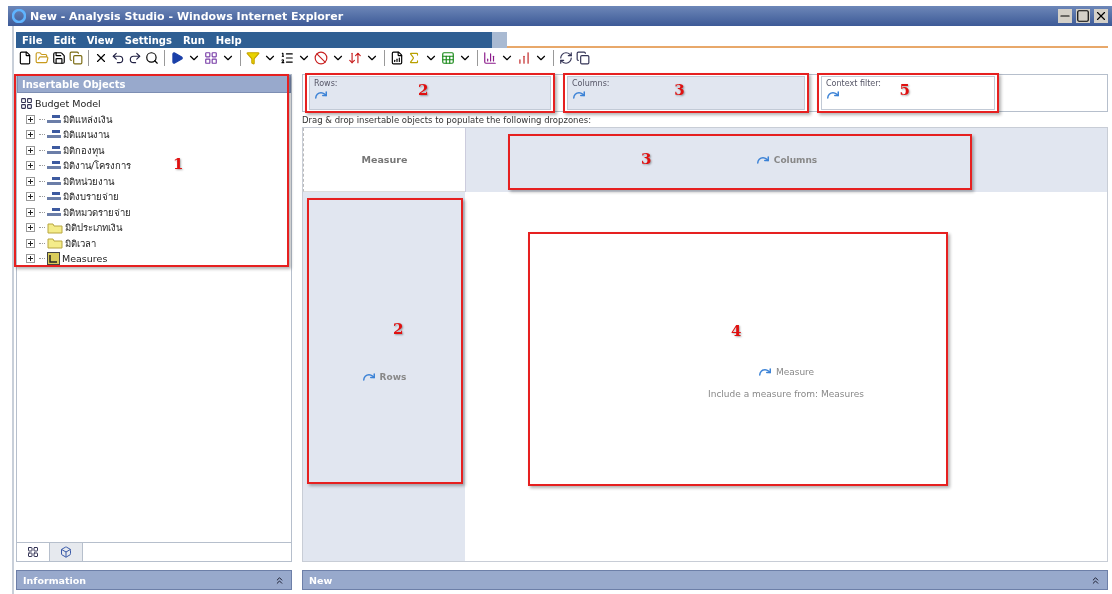 The width and height of the screenshot is (1112, 594). I want to click on close-button, so click(1101, 16).